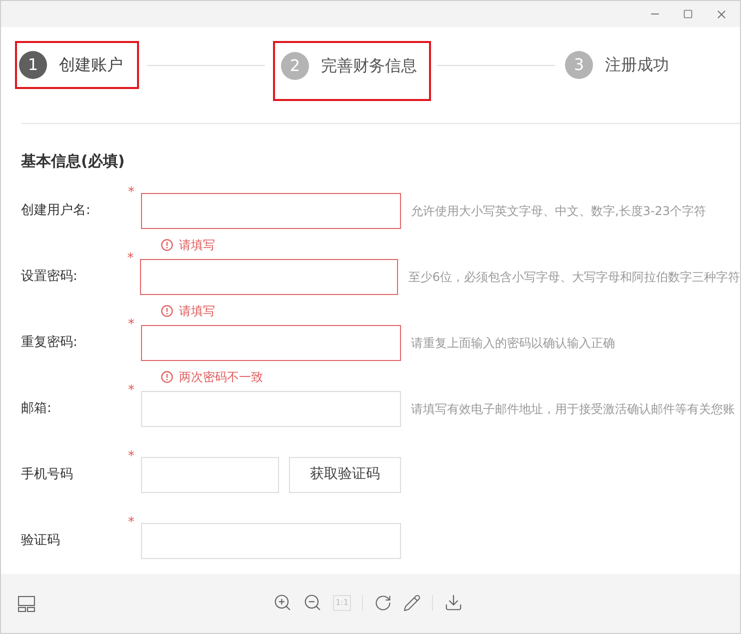 The width and height of the screenshot is (741, 634). Describe the element at coordinates (312, 602) in the screenshot. I see `zoom-out-icon` at that location.